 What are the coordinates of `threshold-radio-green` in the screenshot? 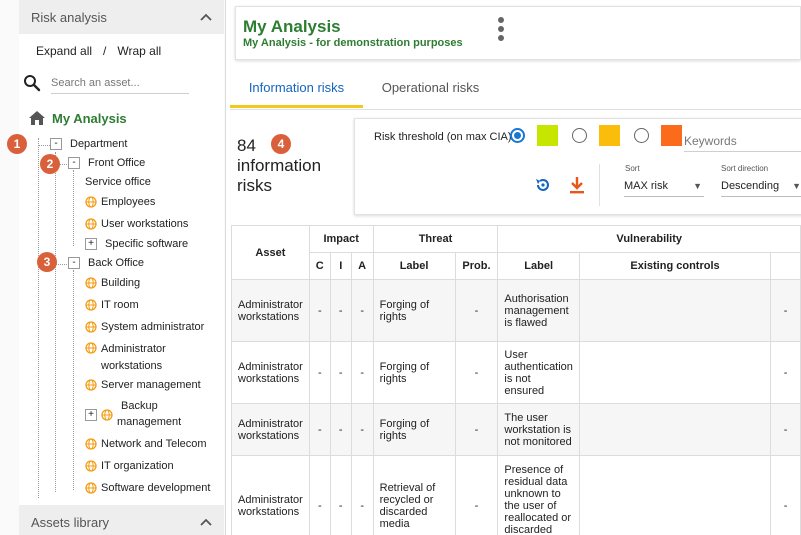 It's located at (517, 135).